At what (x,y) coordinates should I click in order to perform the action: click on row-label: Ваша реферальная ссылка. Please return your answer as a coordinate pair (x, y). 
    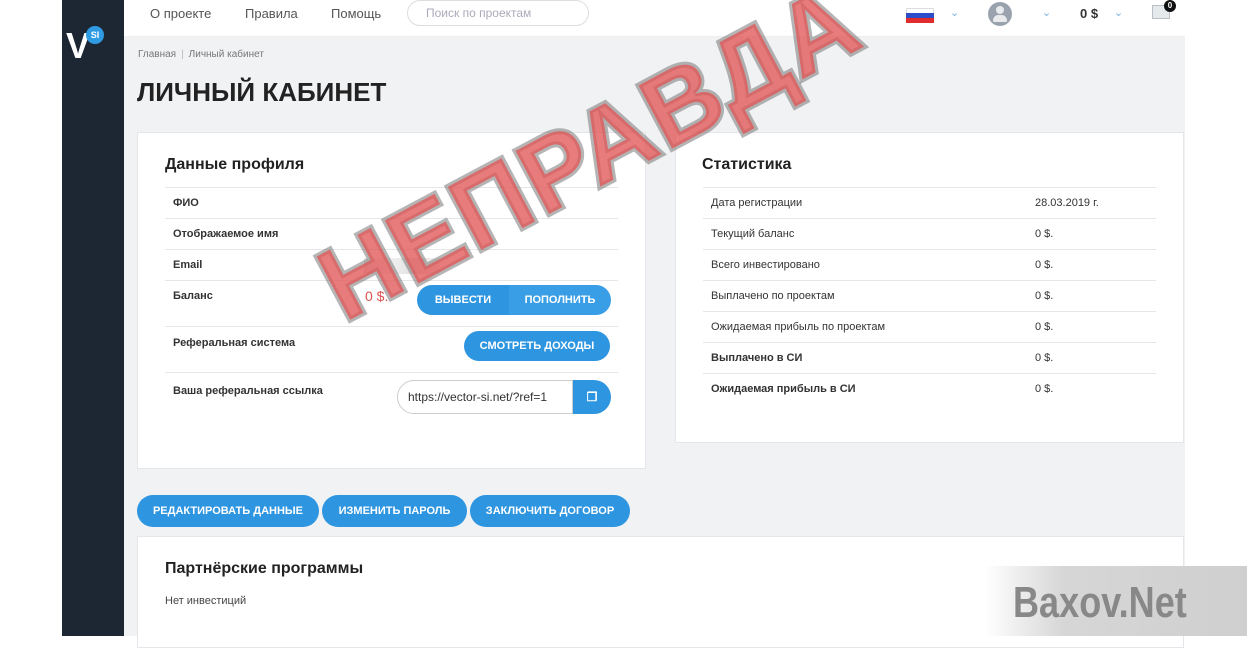
    Looking at the image, I should click on (248, 391).